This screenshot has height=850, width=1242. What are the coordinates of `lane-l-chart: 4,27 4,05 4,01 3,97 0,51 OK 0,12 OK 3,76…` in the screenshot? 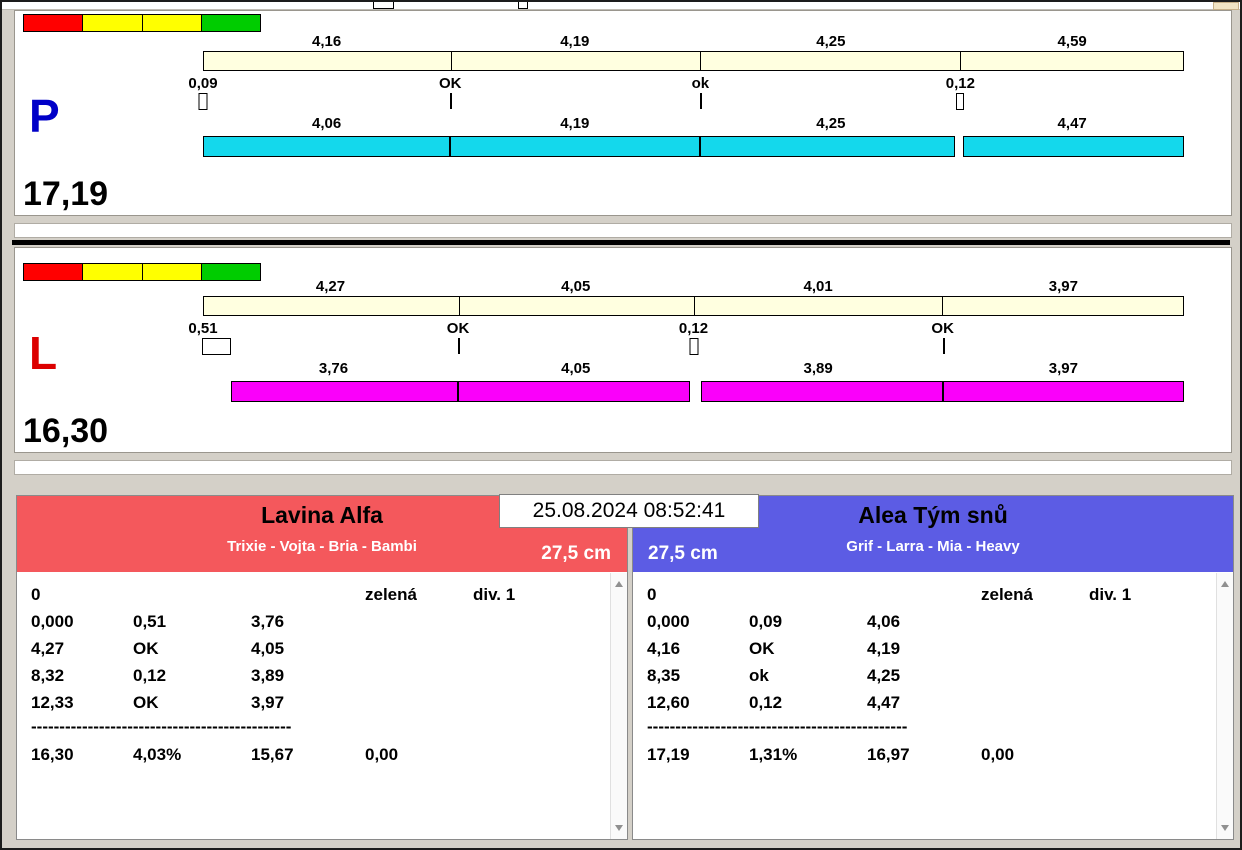 It's located at (686, 345).